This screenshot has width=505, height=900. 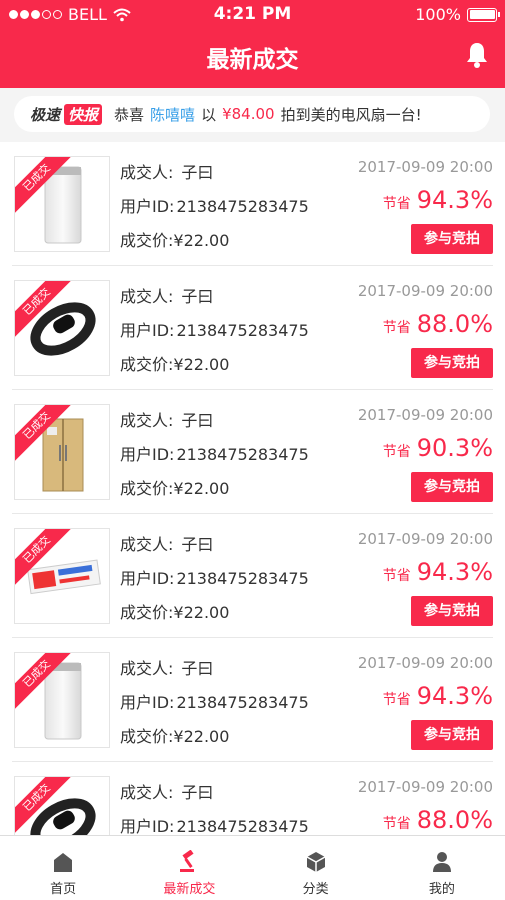 What do you see at coordinates (63, 862) in the screenshot?
I see `home-icon` at bounding box center [63, 862].